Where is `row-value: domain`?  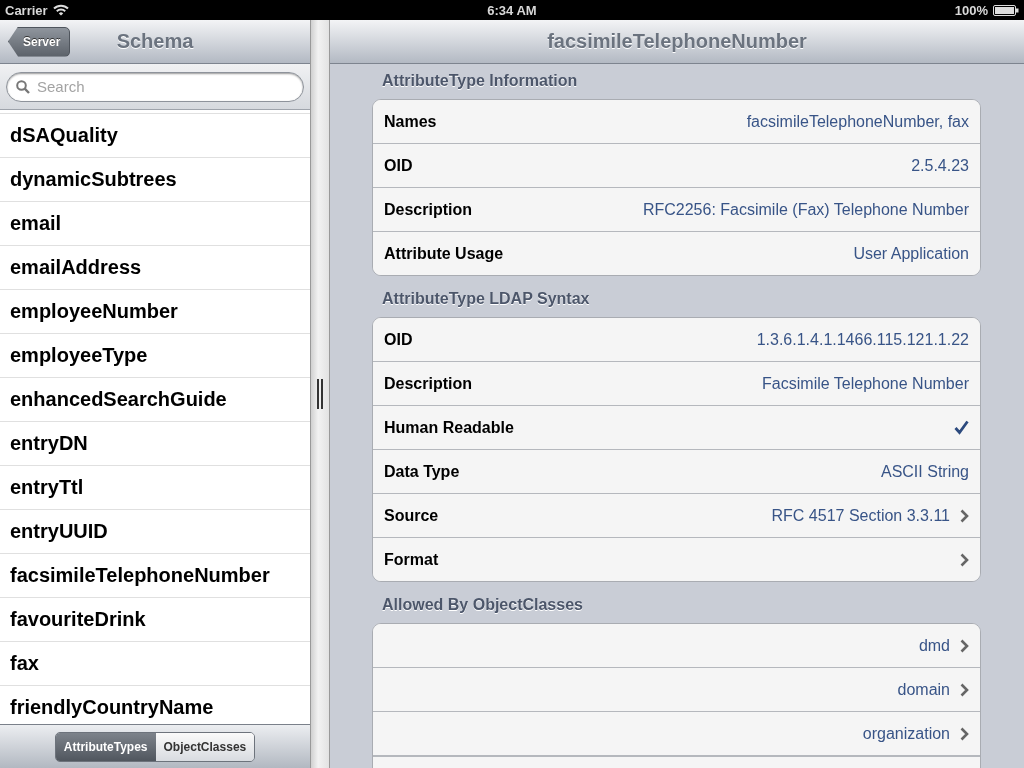
row-value: domain is located at coordinates (923, 689).